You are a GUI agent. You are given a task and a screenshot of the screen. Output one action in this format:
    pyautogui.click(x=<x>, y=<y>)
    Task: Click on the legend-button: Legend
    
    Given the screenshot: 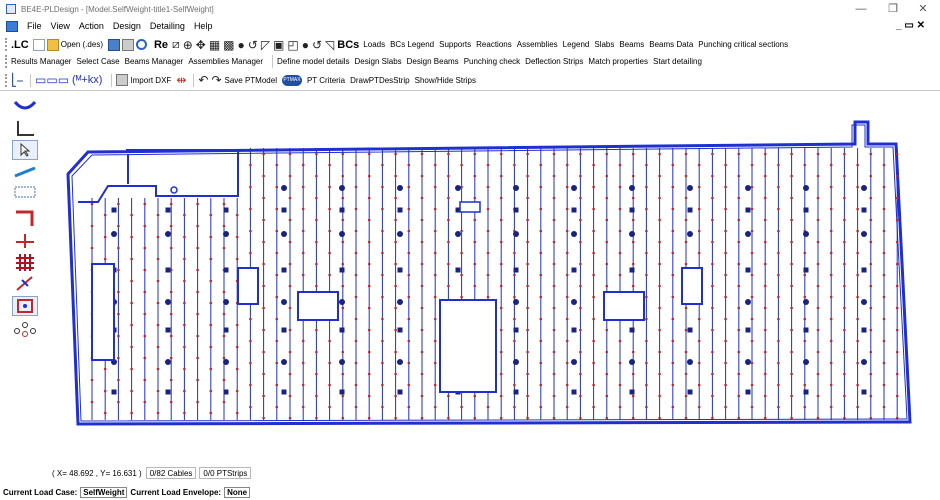 What is the action you would take?
    pyautogui.click(x=576, y=44)
    